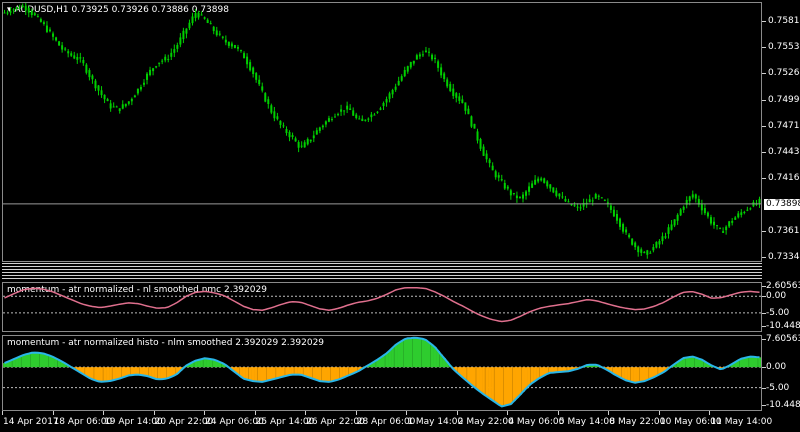  I want to click on time-tick, so click(508, 413).